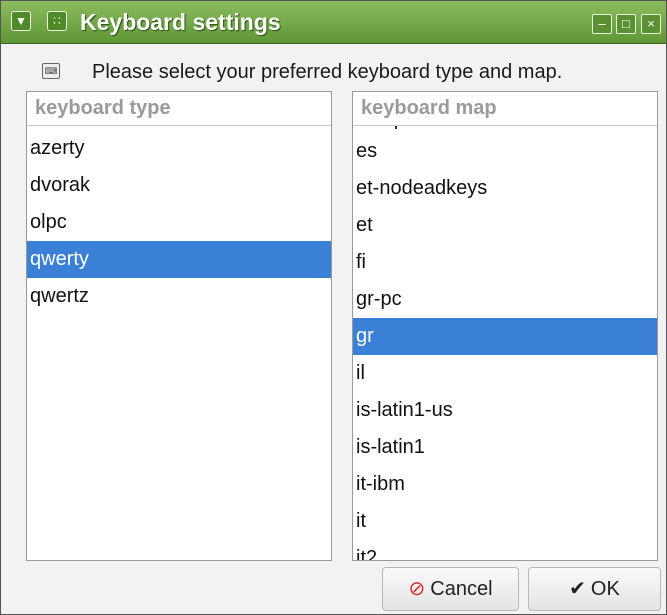 This screenshot has width=667, height=615. Describe the element at coordinates (179, 222) in the screenshot. I see `keyboard-type-item: olpc` at that location.